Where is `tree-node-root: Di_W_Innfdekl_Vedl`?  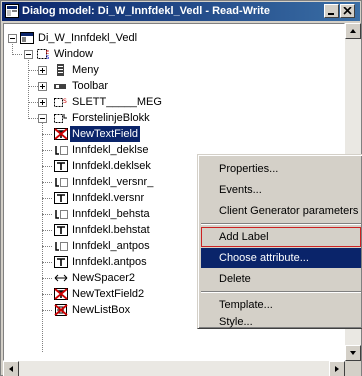 tree-node-root: Di_W_Innfdekl_Vedl is located at coordinates (104, 38).